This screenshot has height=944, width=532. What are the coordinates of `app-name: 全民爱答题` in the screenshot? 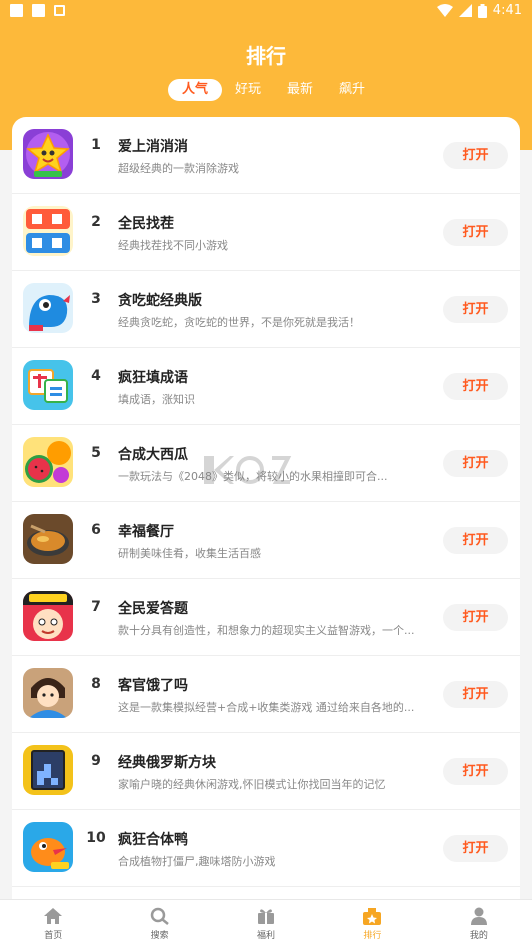 It's located at (153, 609).